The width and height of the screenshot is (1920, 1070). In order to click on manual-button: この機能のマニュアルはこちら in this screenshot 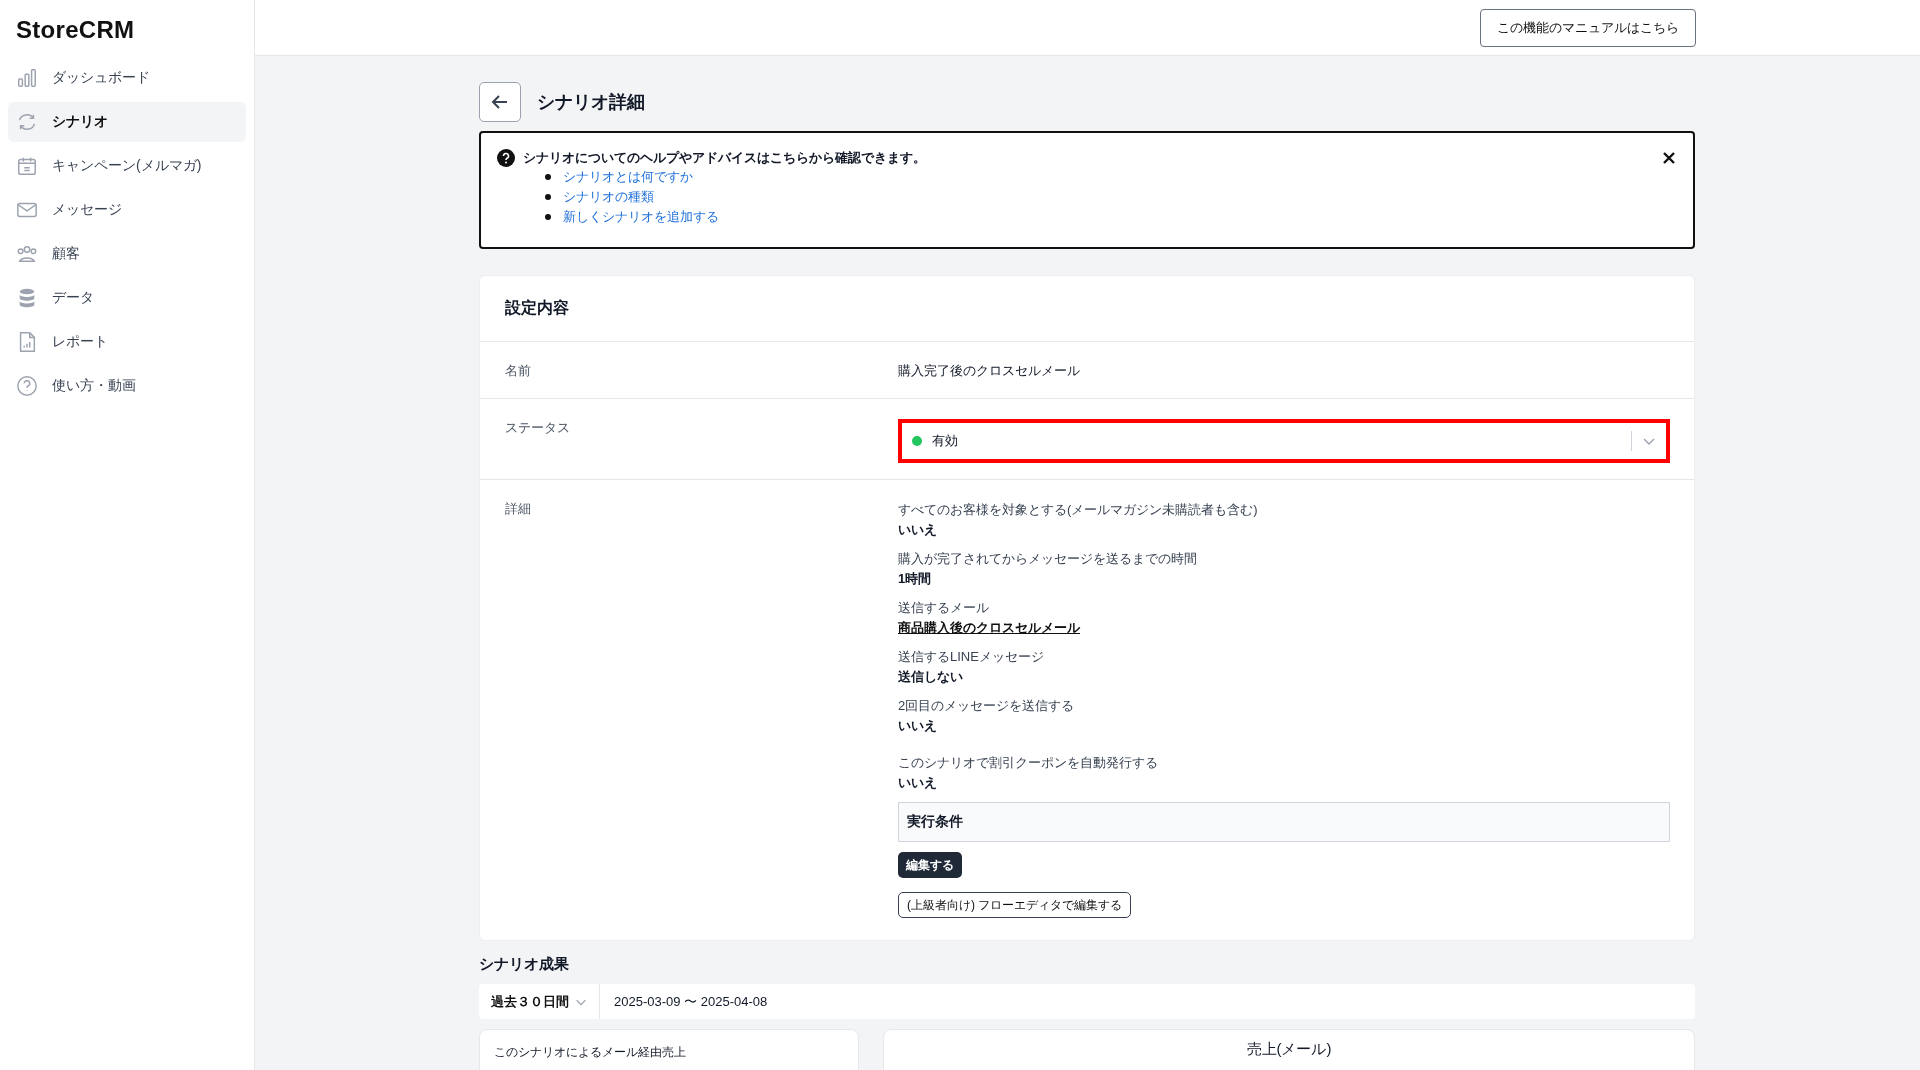, I will do `click(1588, 27)`.